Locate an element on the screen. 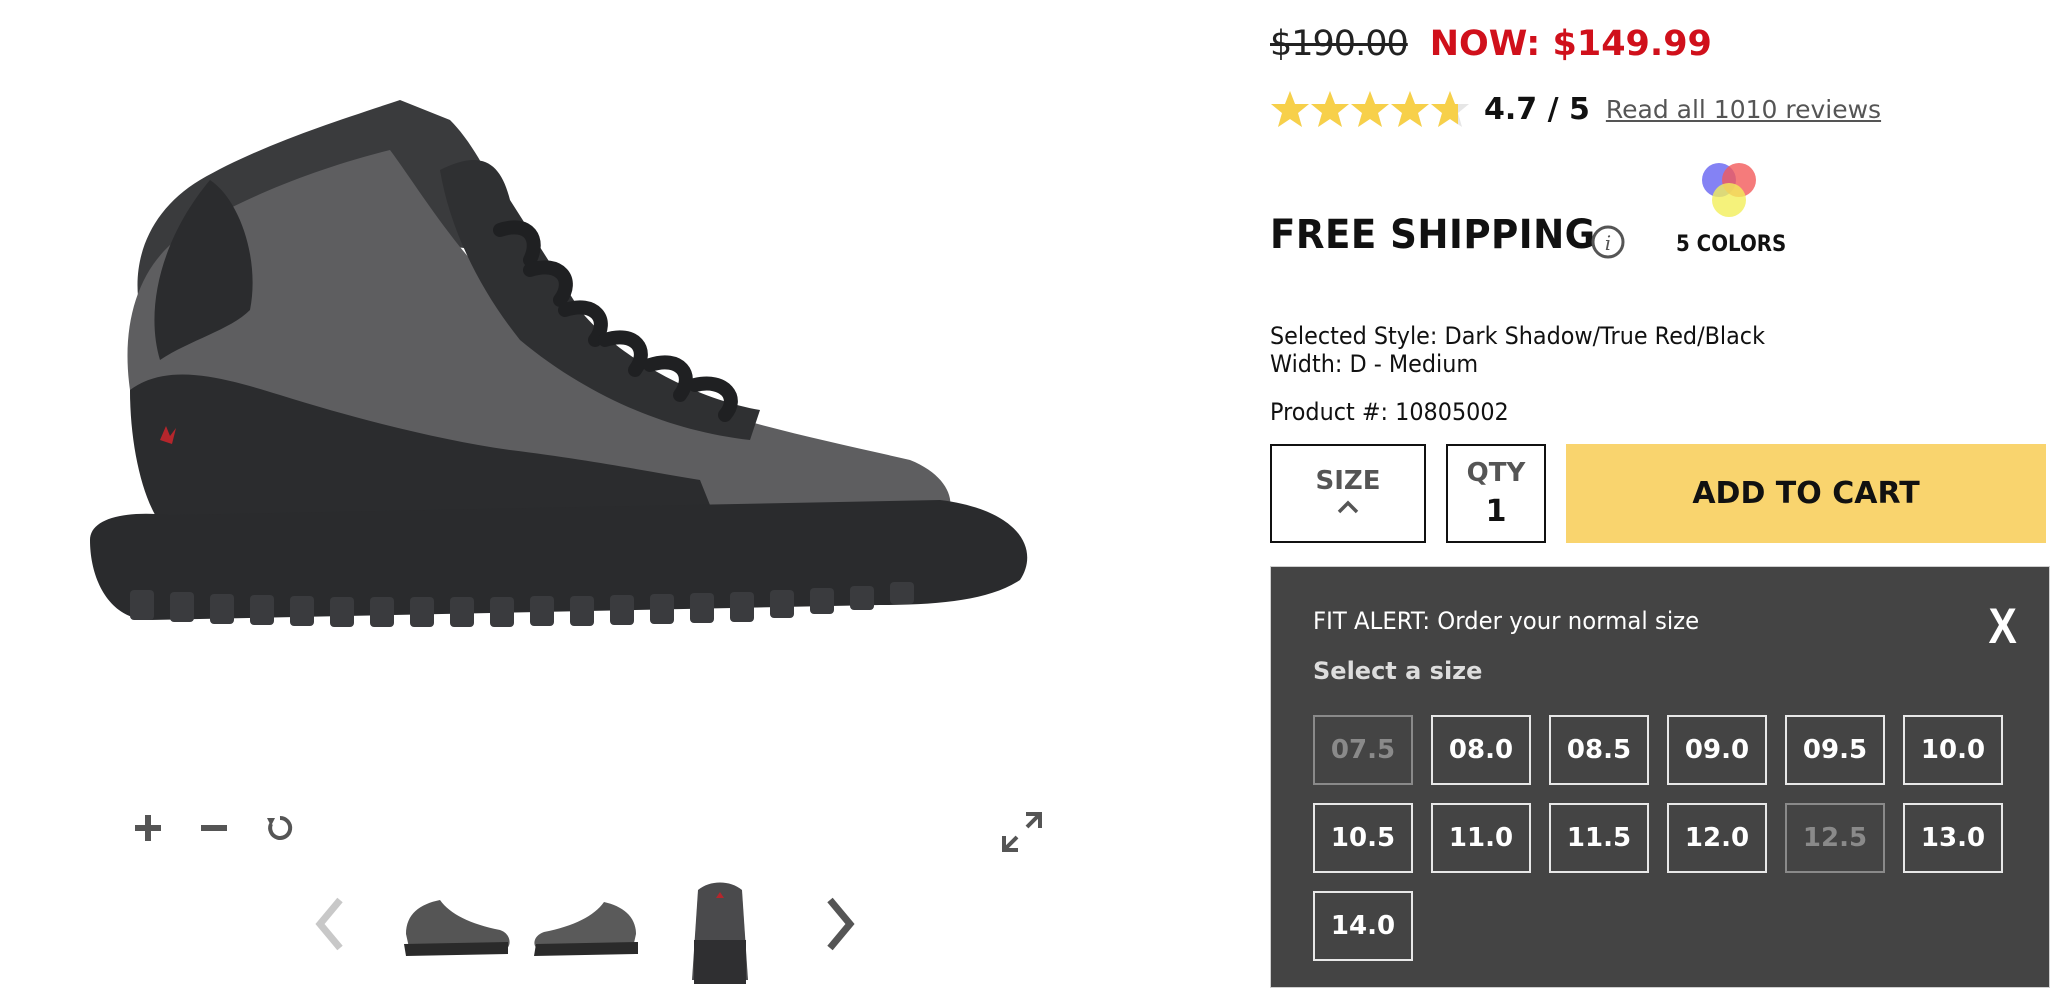  size-option: 13.0 is located at coordinates (1953, 838).